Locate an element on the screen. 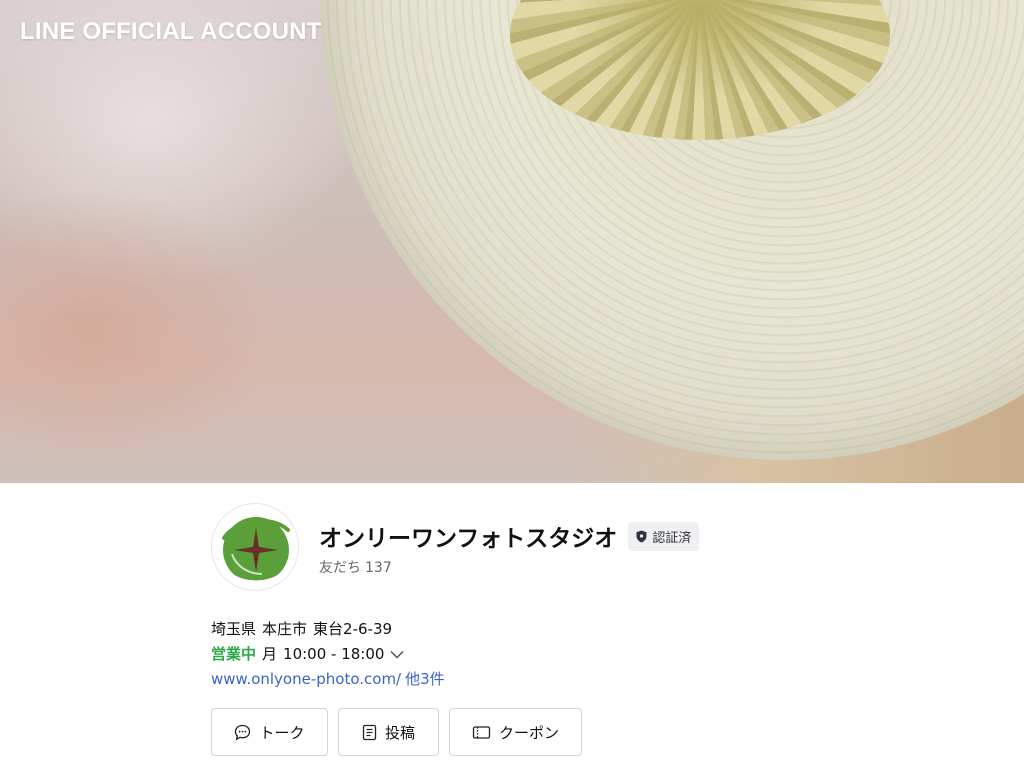  verified-badge: 認証済 is located at coordinates (664, 536).